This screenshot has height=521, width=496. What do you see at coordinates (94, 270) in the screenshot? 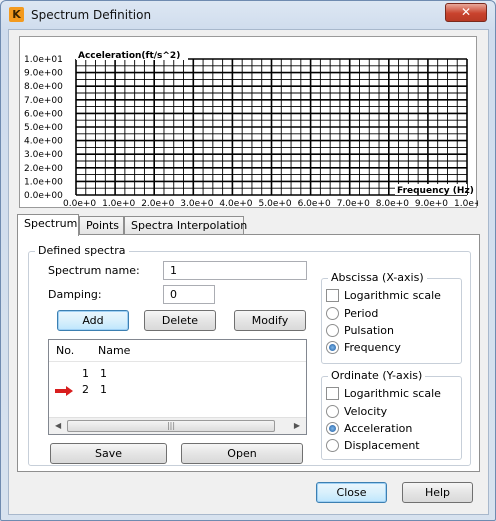
I see `spectrum-name-label: Spectrum name:` at bounding box center [94, 270].